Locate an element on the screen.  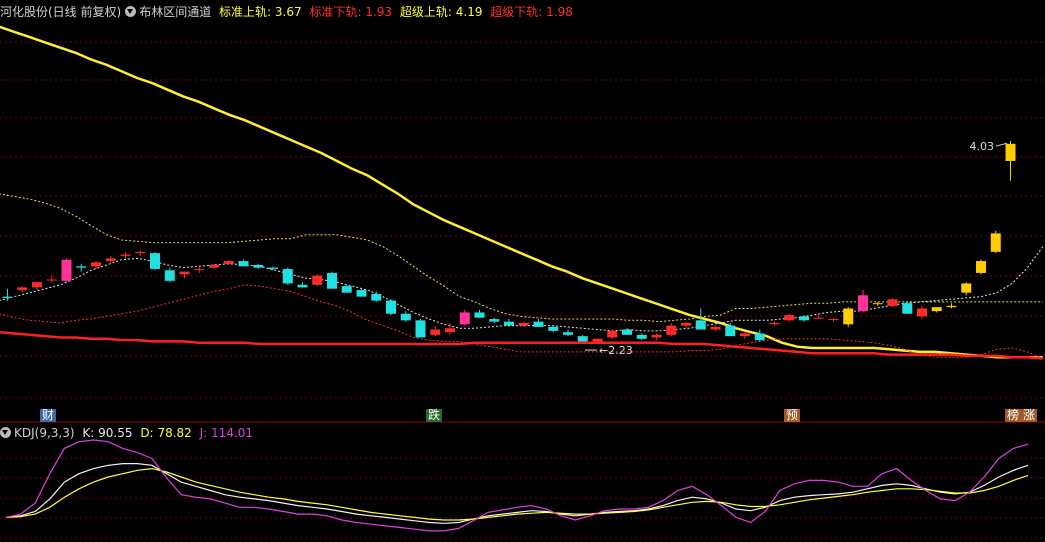
low-price-label: ←2.23 is located at coordinates (616, 350).